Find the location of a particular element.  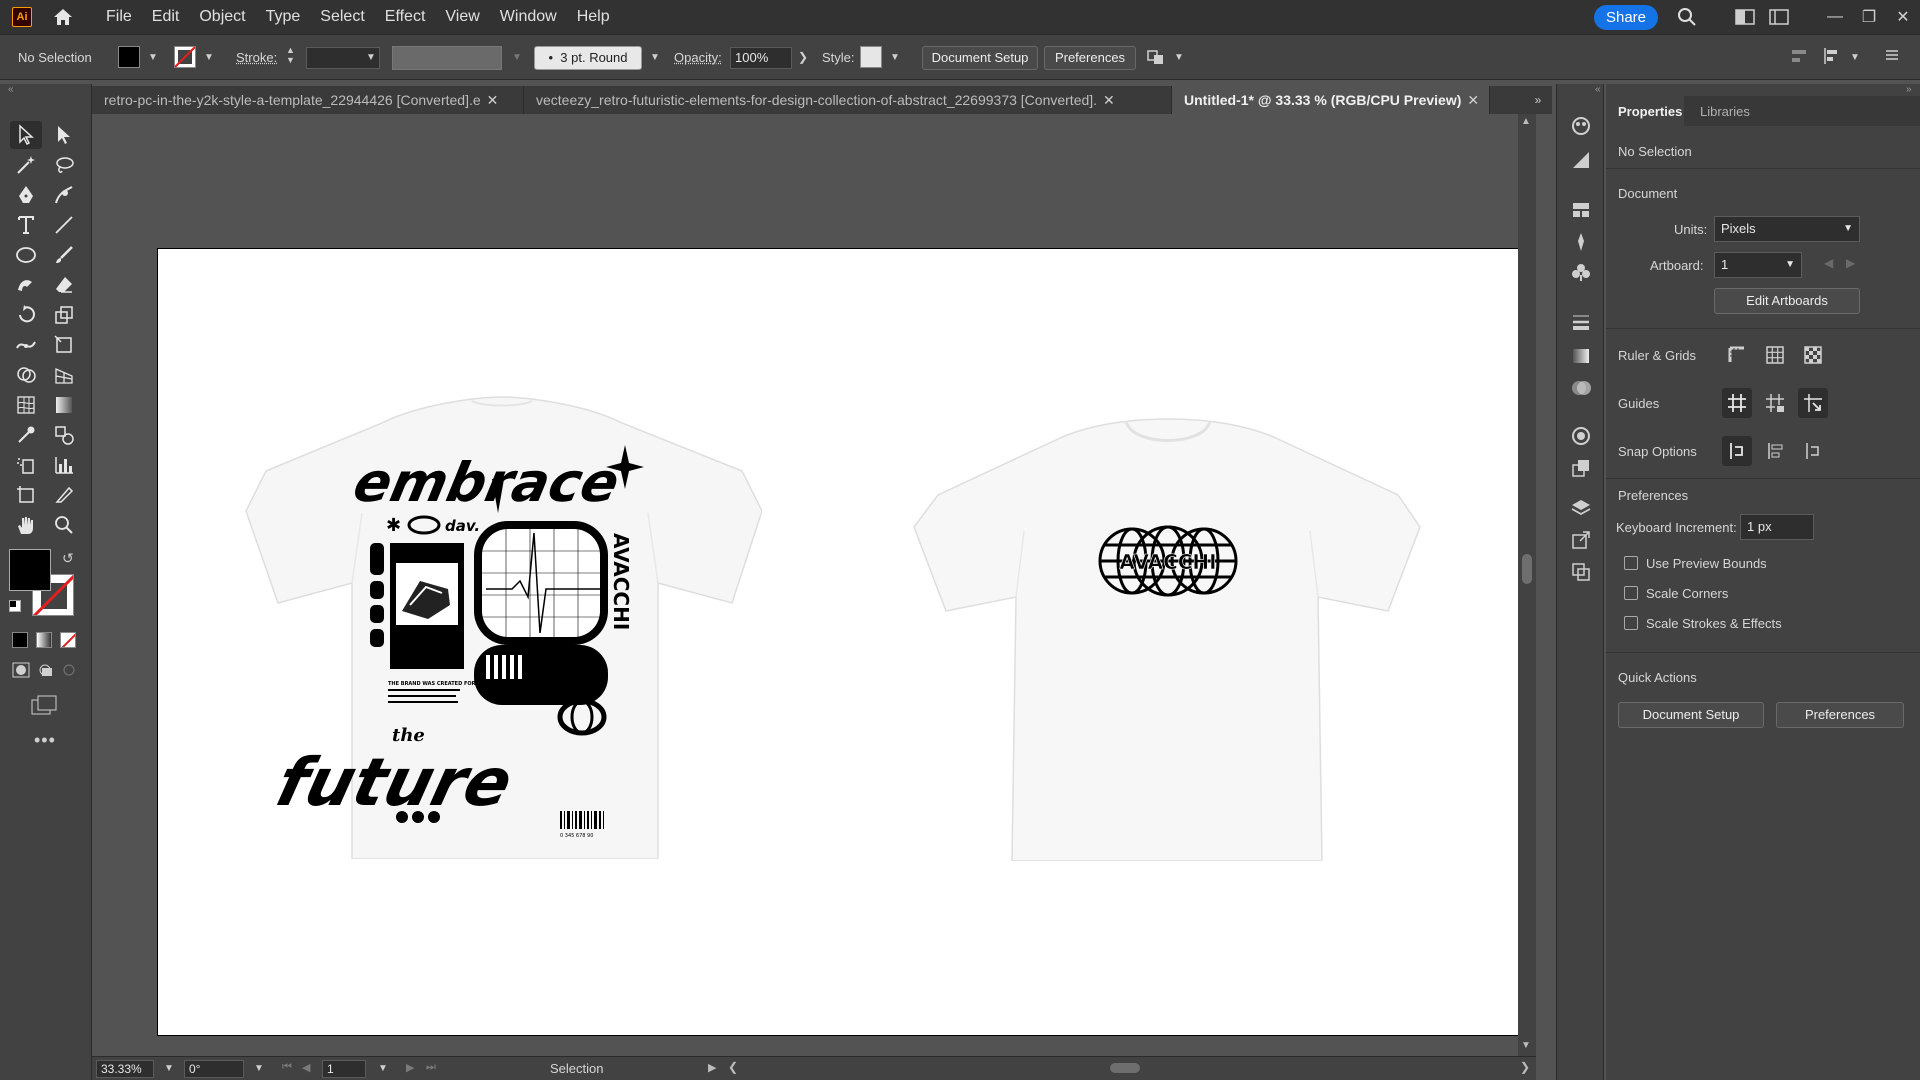

document-setup-button: Document Setup is located at coordinates (980, 58).